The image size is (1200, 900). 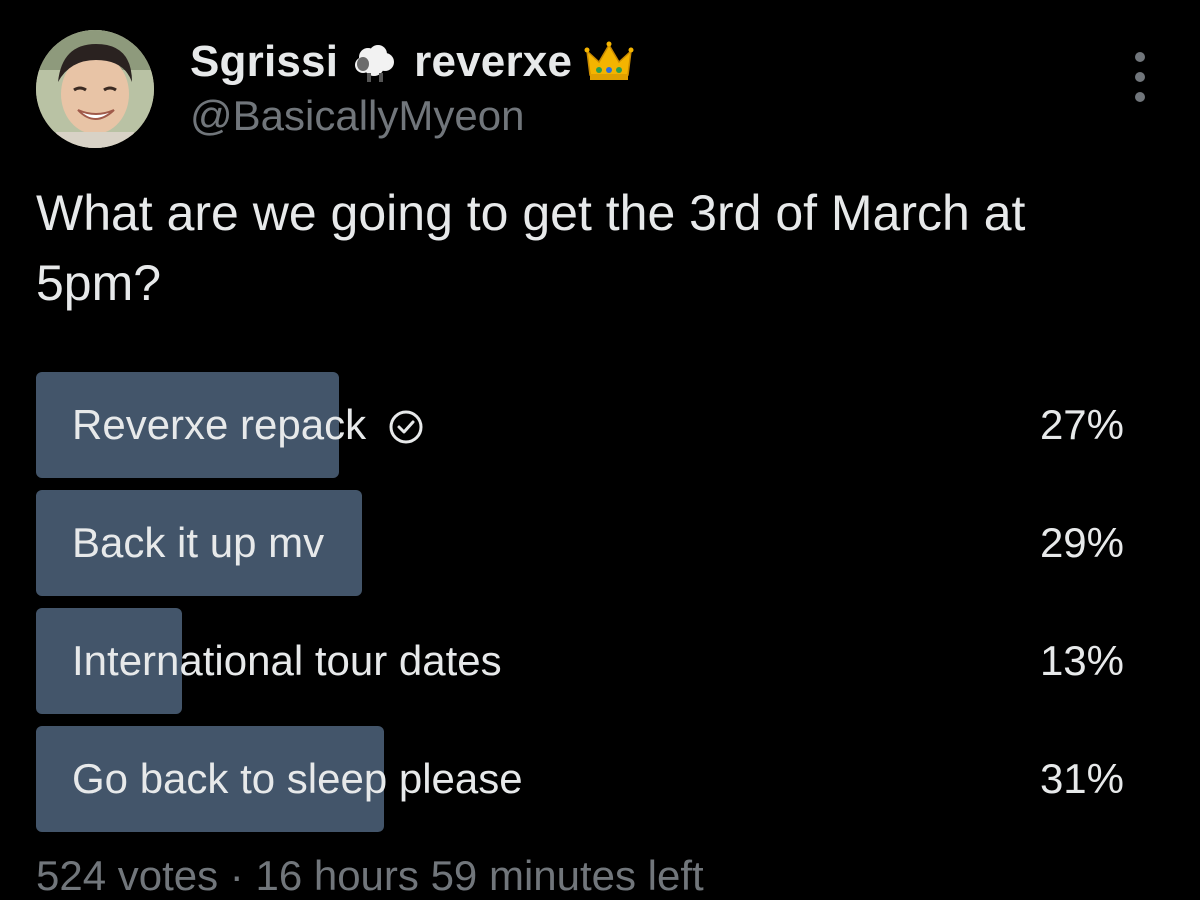 I want to click on poll-option-percent: 13%, so click(x=1081, y=660).